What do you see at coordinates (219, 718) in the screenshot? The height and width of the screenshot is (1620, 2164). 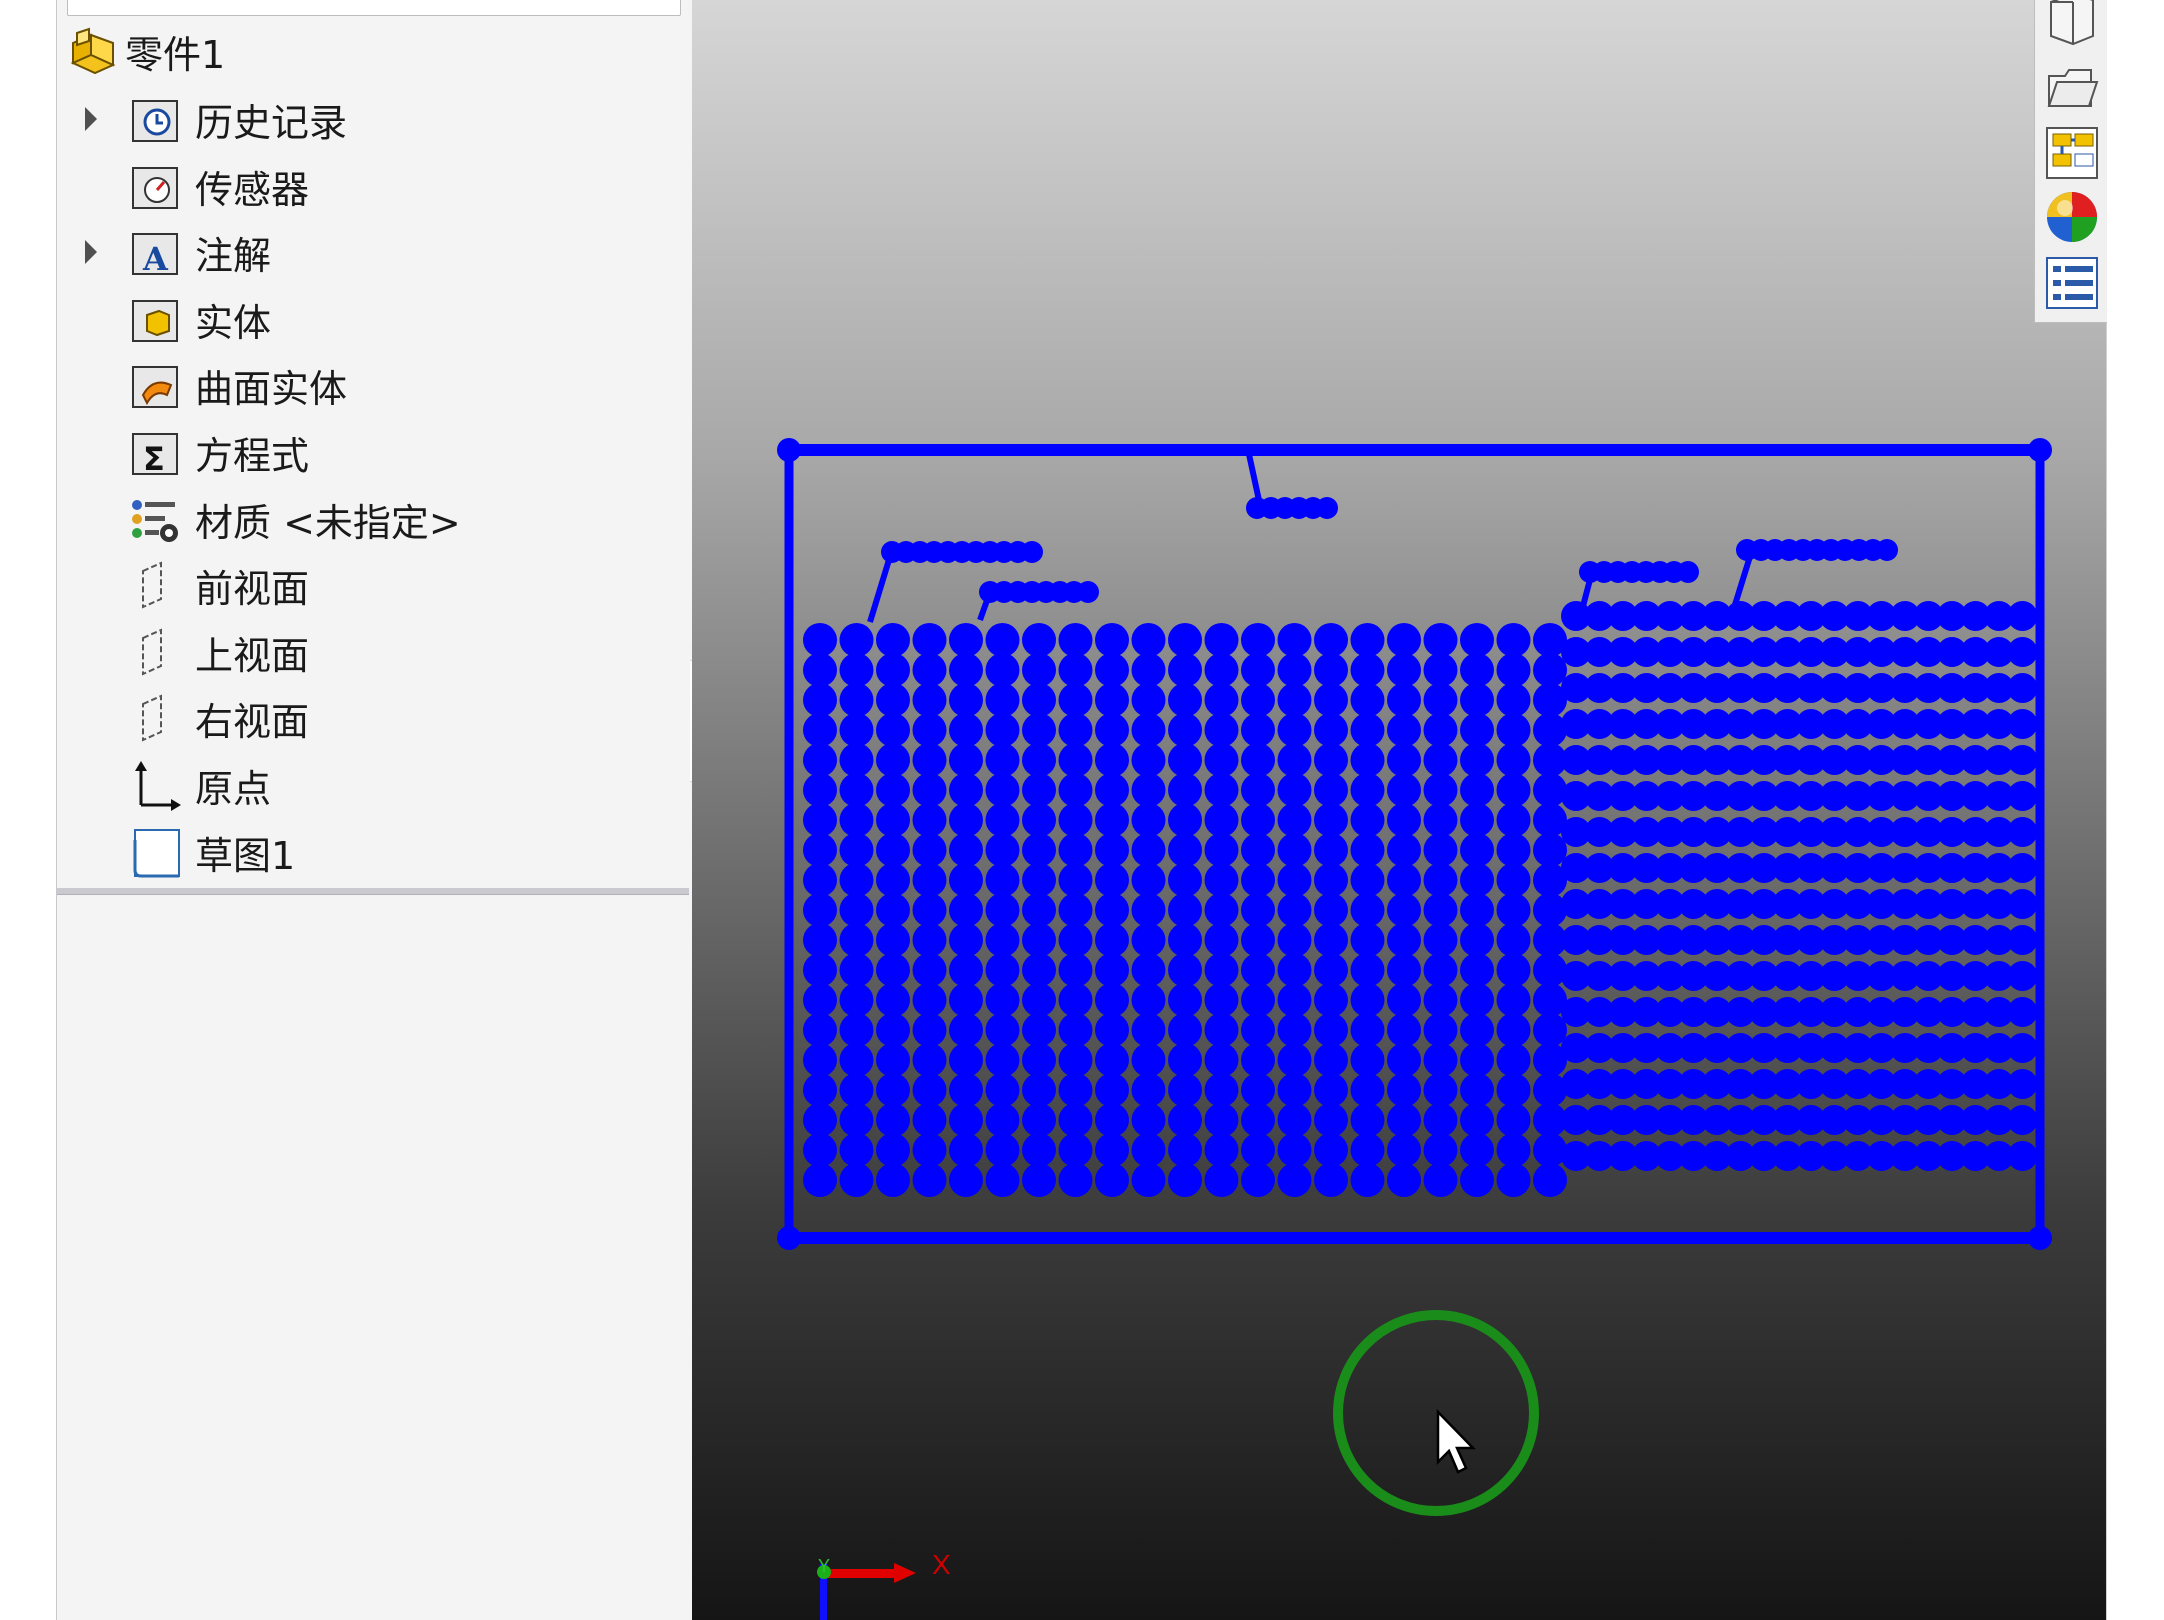 I see `tree-item: 右视面` at bounding box center [219, 718].